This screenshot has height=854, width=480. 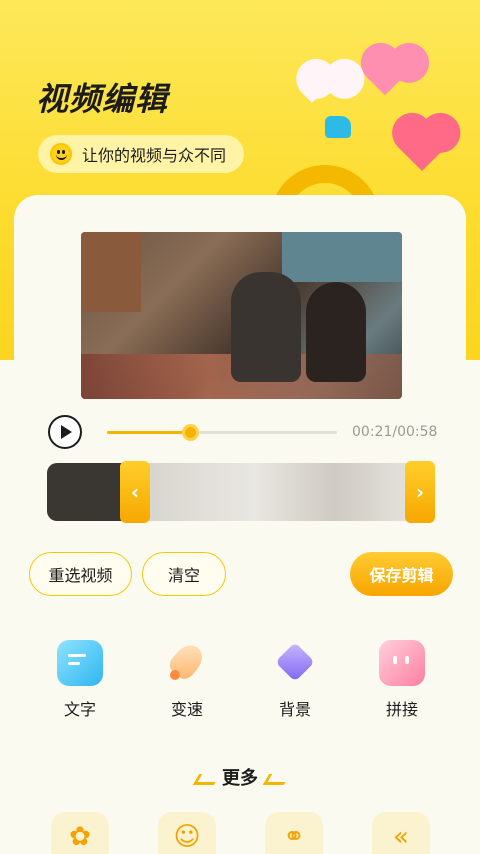 What do you see at coordinates (148, 432) in the screenshot?
I see `progress-fill` at bounding box center [148, 432].